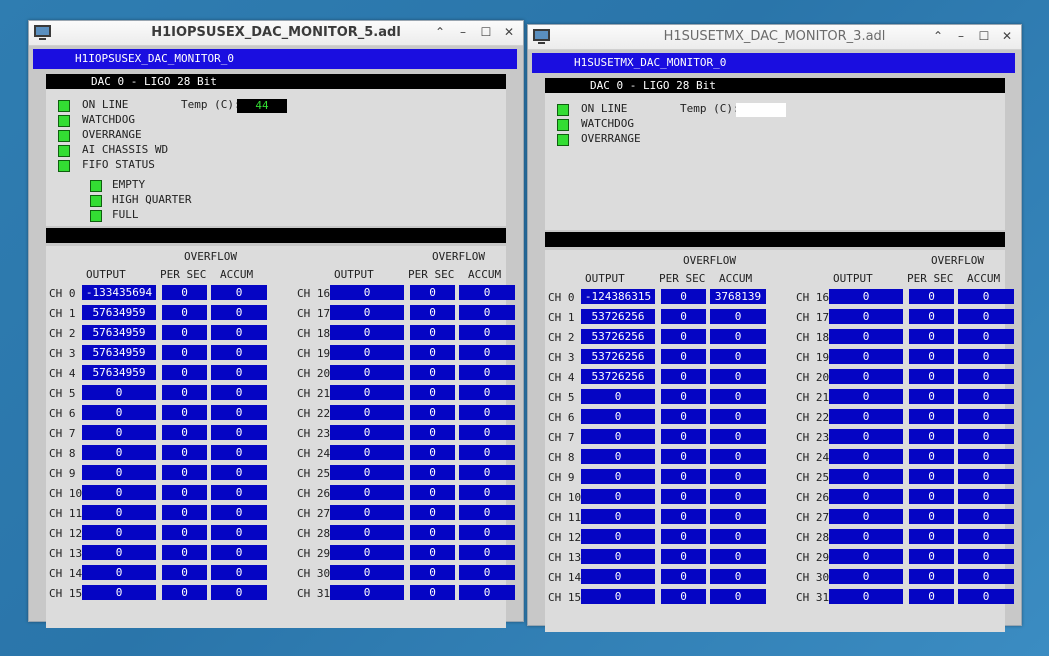 The height and width of the screenshot is (656, 1049). What do you see at coordinates (618, 316) in the screenshot?
I see `channel-output-value: 53726256` at bounding box center [618, 316].